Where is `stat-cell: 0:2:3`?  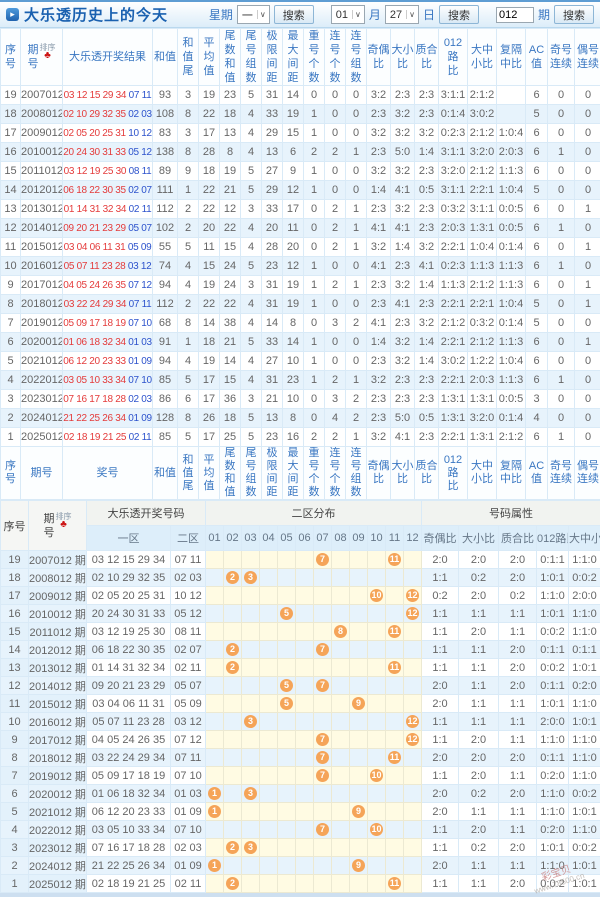 stat-cell: 0:2:3 is located at coordinates (453, 133).